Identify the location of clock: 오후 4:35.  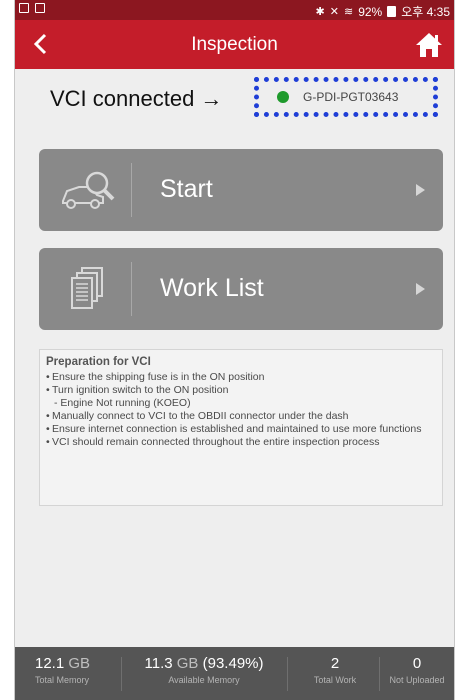
(425, 12).